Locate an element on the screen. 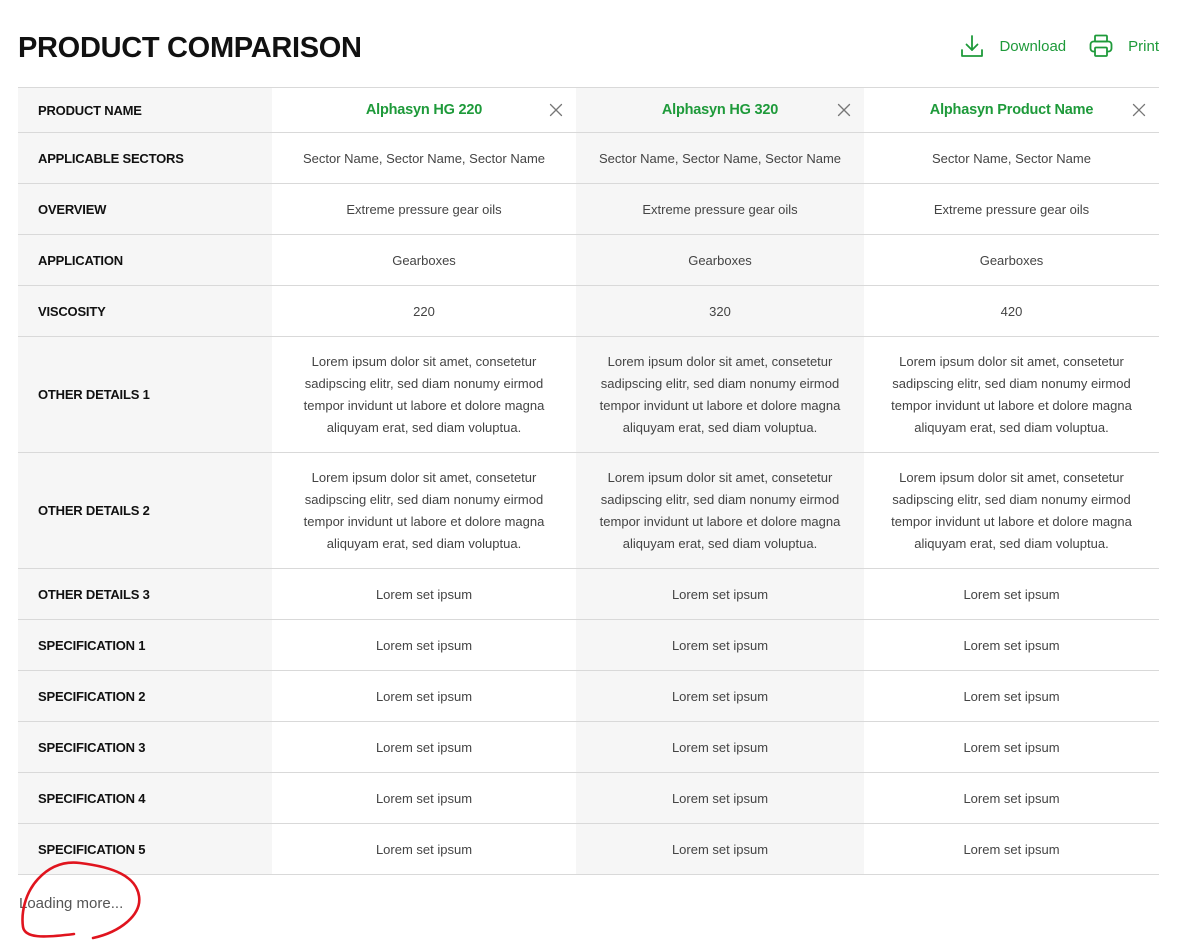  row-label: OVERVIEW is located at coordinates (145, 209).